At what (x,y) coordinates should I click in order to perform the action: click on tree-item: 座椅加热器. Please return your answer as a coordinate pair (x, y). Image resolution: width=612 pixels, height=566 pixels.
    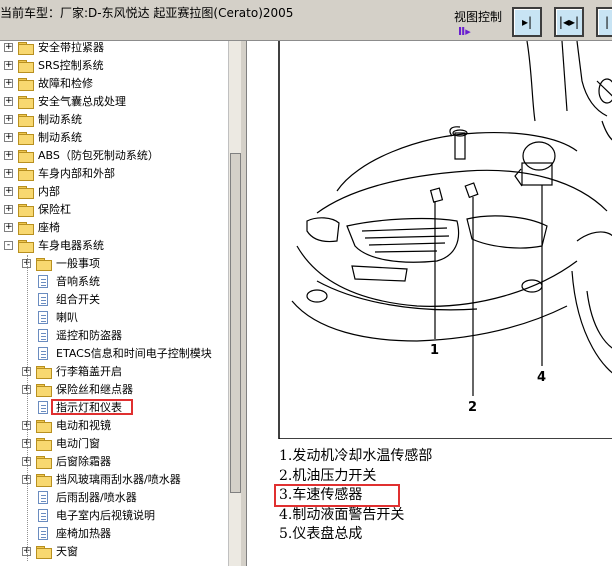
    Looking at the image, I should click on (114, 534).